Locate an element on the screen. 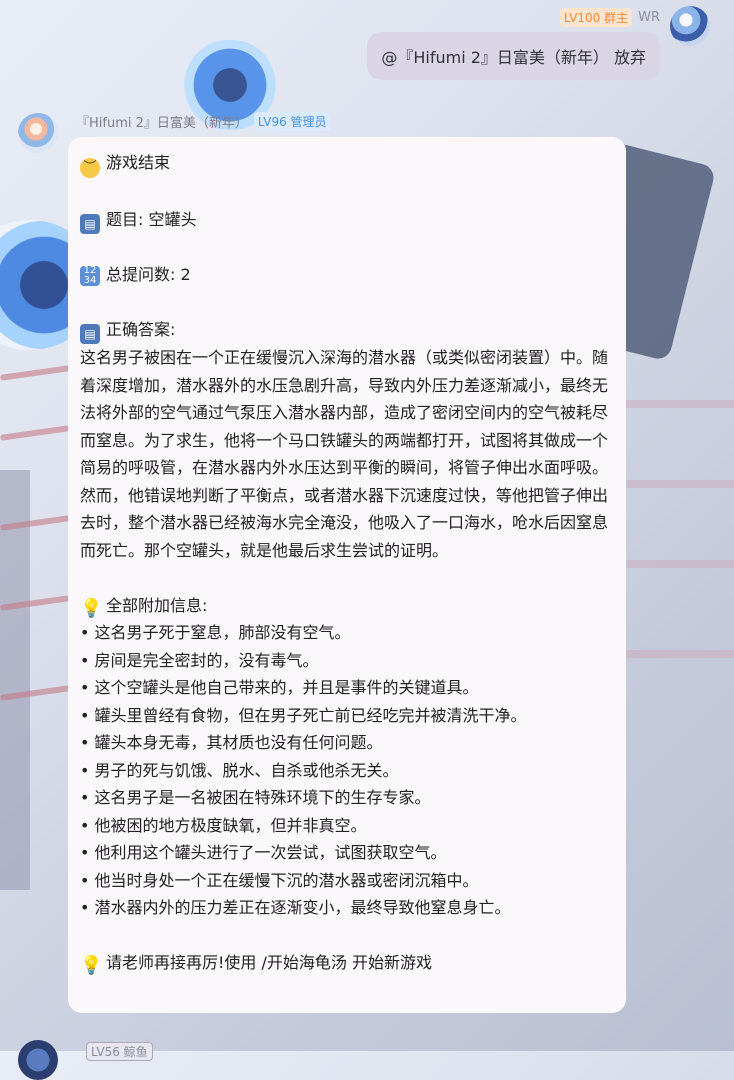 Image resolution: width=734 pixels, height=1080 pixels. user-name: WR is located at coordinates (649, 17).